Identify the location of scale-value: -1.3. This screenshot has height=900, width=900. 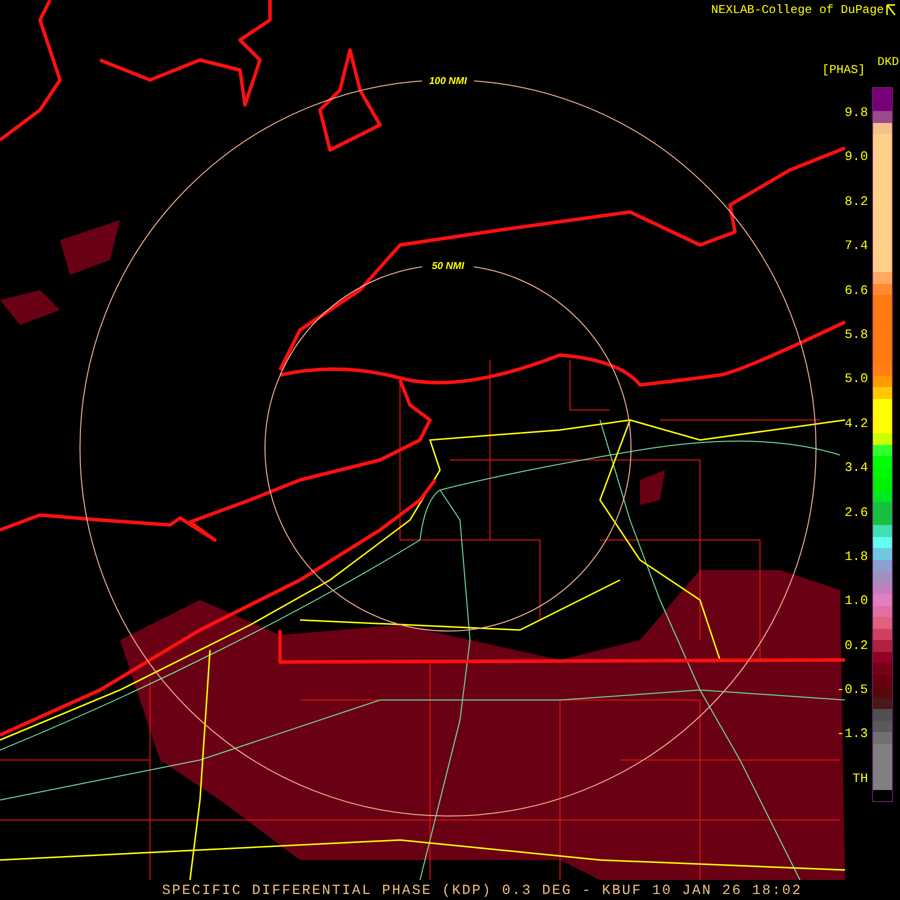
(852, 734).